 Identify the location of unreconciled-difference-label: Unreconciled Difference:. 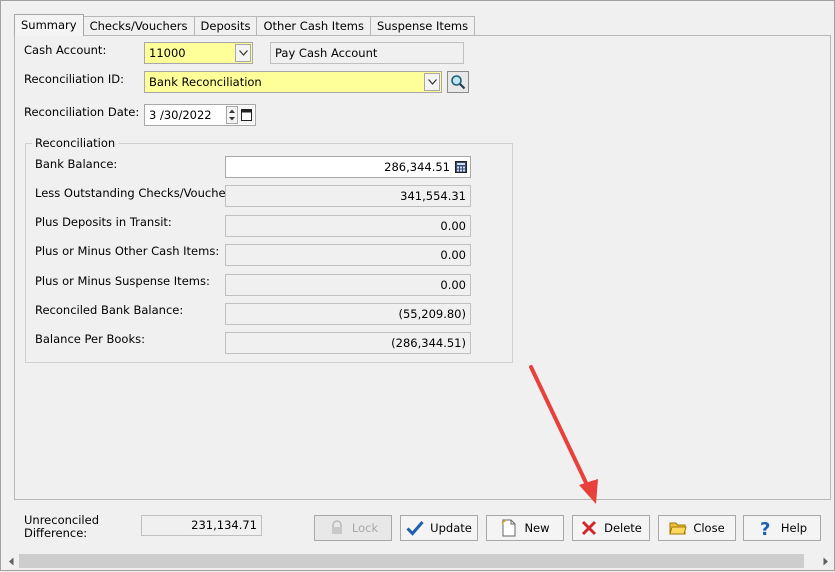
(61, 527).